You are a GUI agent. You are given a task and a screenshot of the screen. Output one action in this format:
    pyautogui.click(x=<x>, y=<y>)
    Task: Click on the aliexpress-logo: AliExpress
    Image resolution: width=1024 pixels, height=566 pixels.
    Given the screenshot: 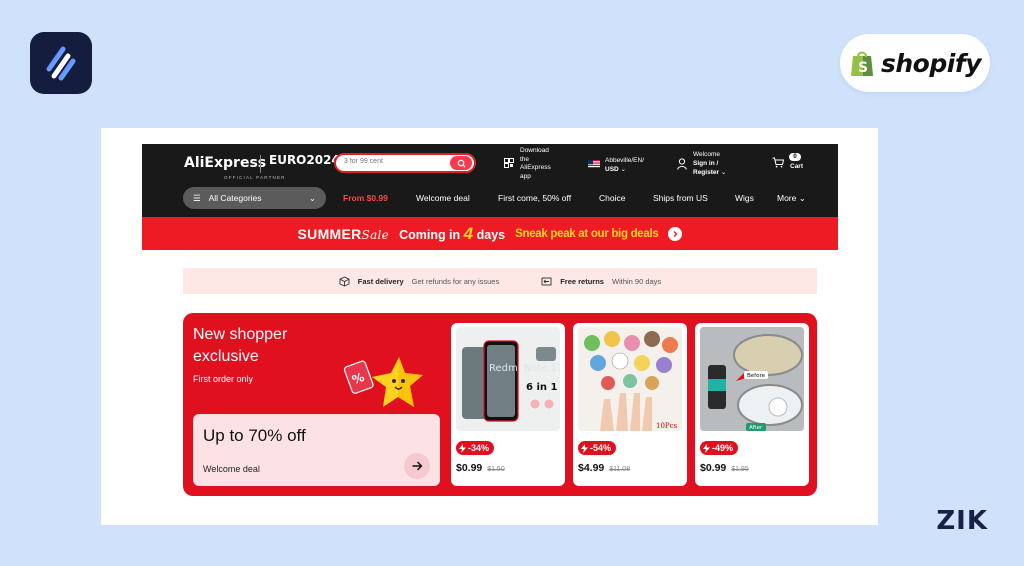 What is the action you would take?
    pyautogui.click(x=225, y=163)
    